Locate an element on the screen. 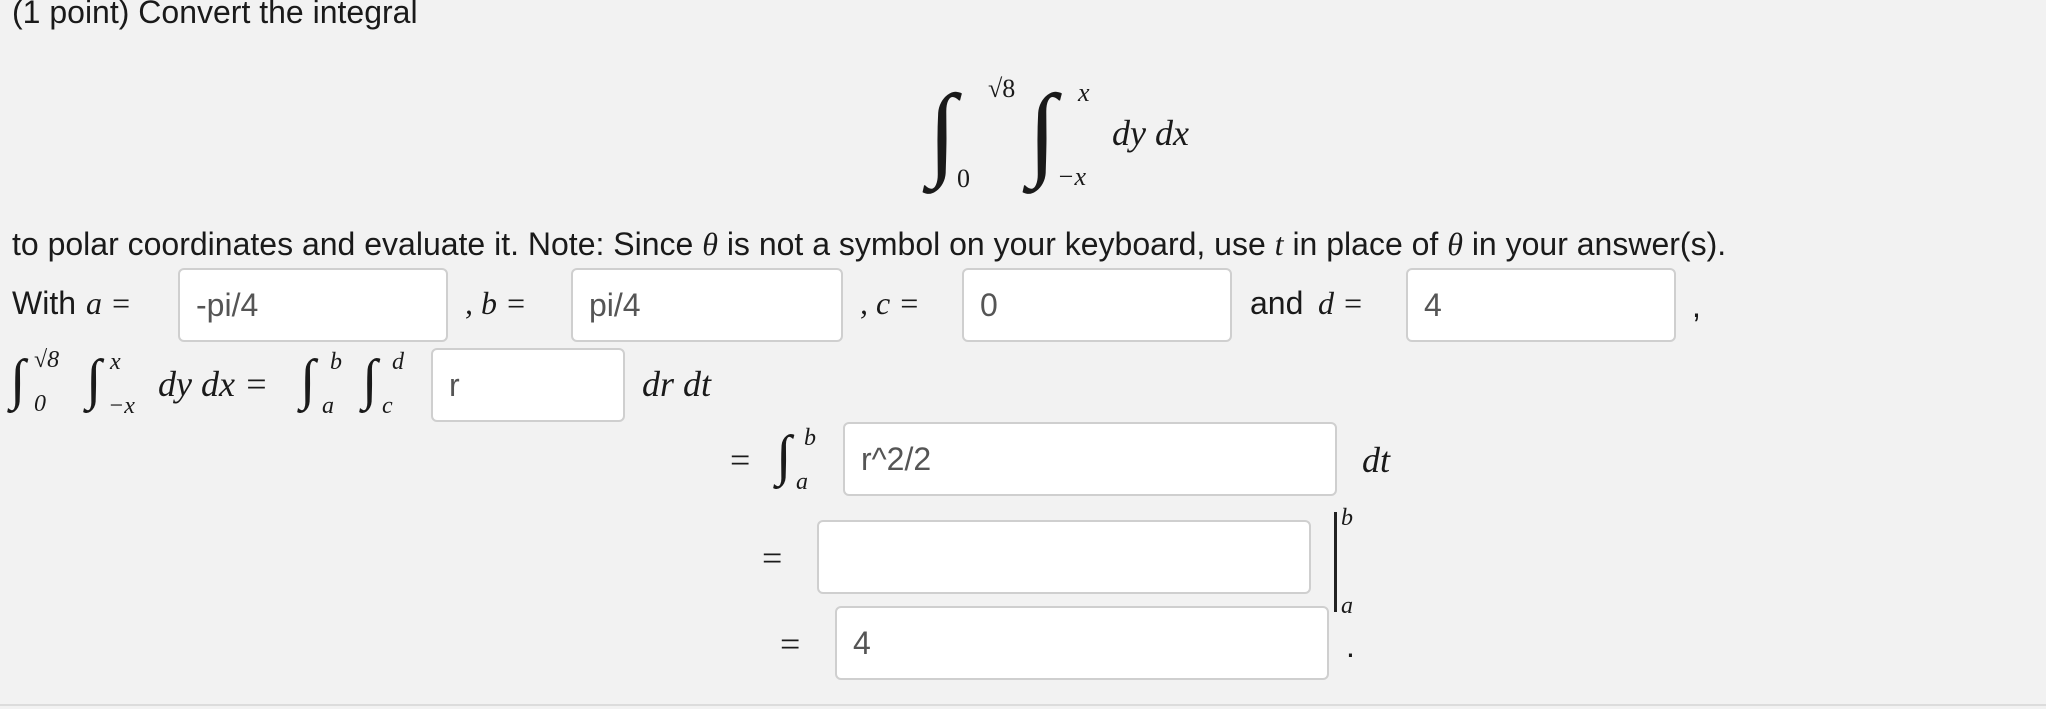 The height and width of the screenshot is (709, 2046). b-input is located at coordinates (707, 305).